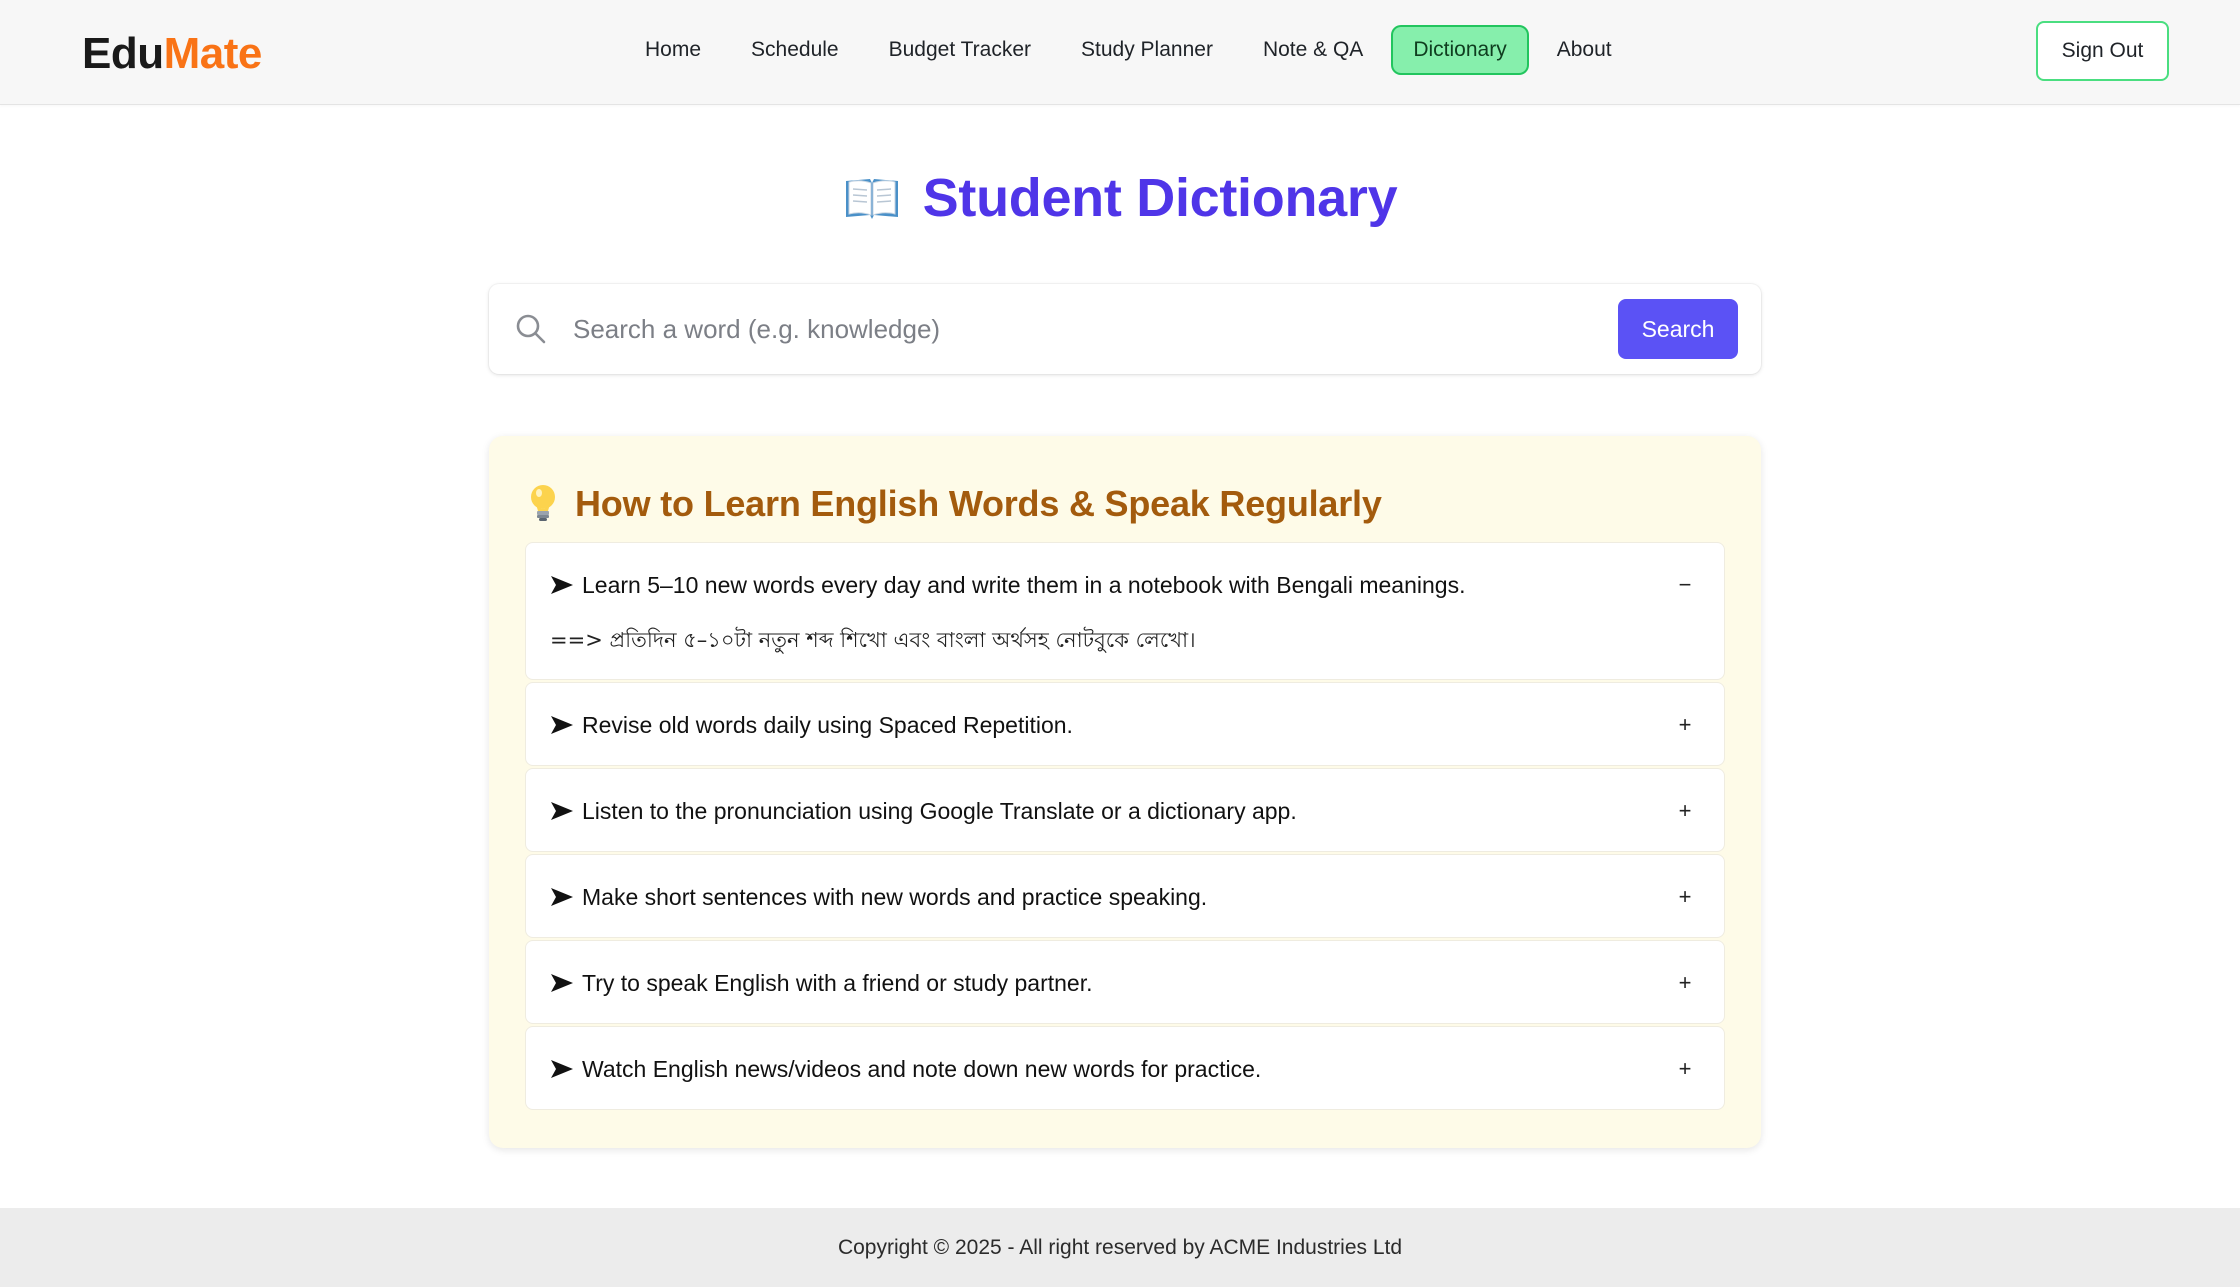 The image size is (2240, 1287). What do you see at coordinates (1073, 329) in the screenshot?
I see `search-input` at bounding box center [1073, 329].